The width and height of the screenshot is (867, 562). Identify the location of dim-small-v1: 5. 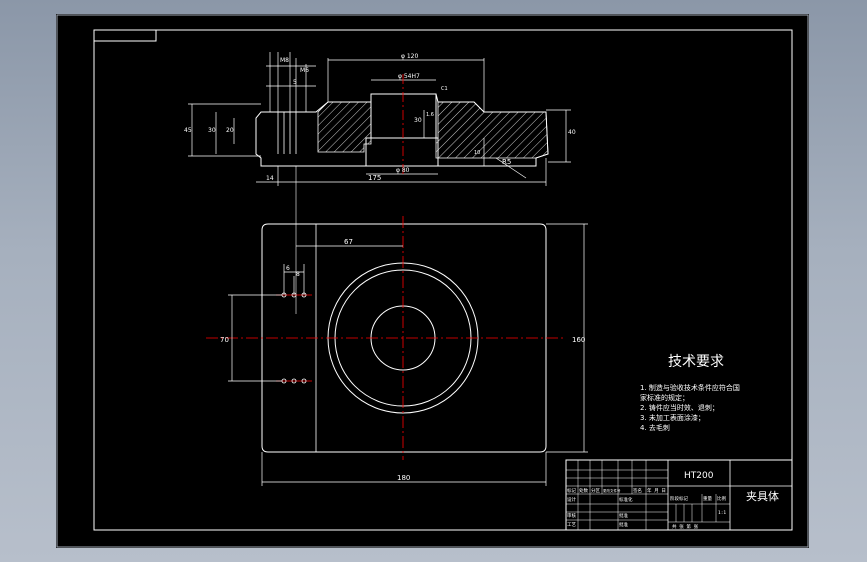
(295, 82).